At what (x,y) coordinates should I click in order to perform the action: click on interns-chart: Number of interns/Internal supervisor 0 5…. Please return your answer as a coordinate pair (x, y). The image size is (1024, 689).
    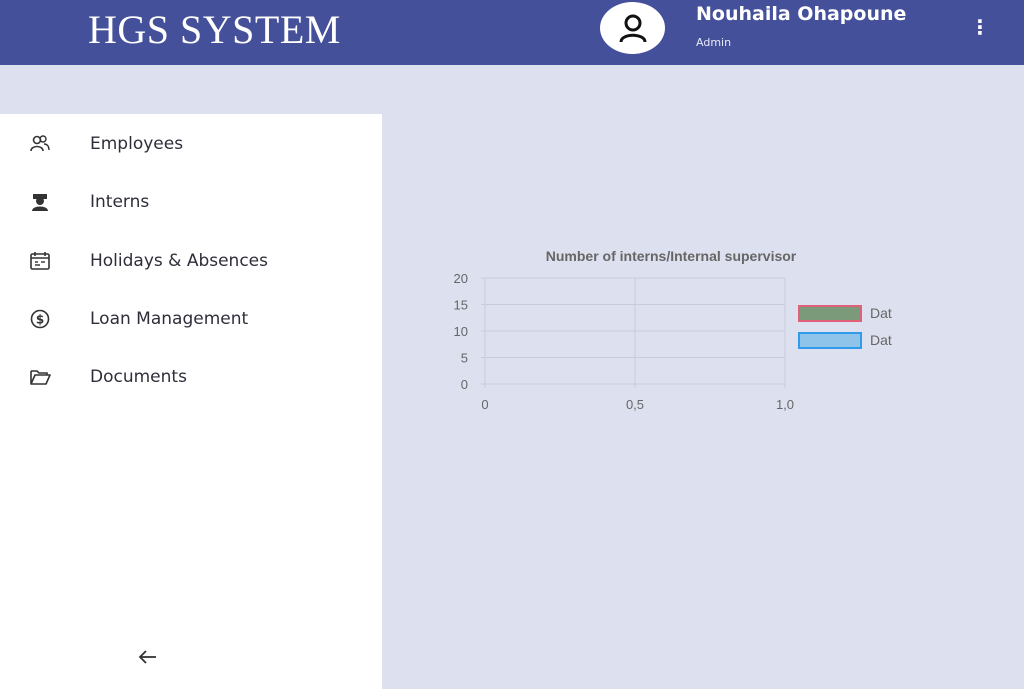
    Looking at the image, I should click on (680, 336).